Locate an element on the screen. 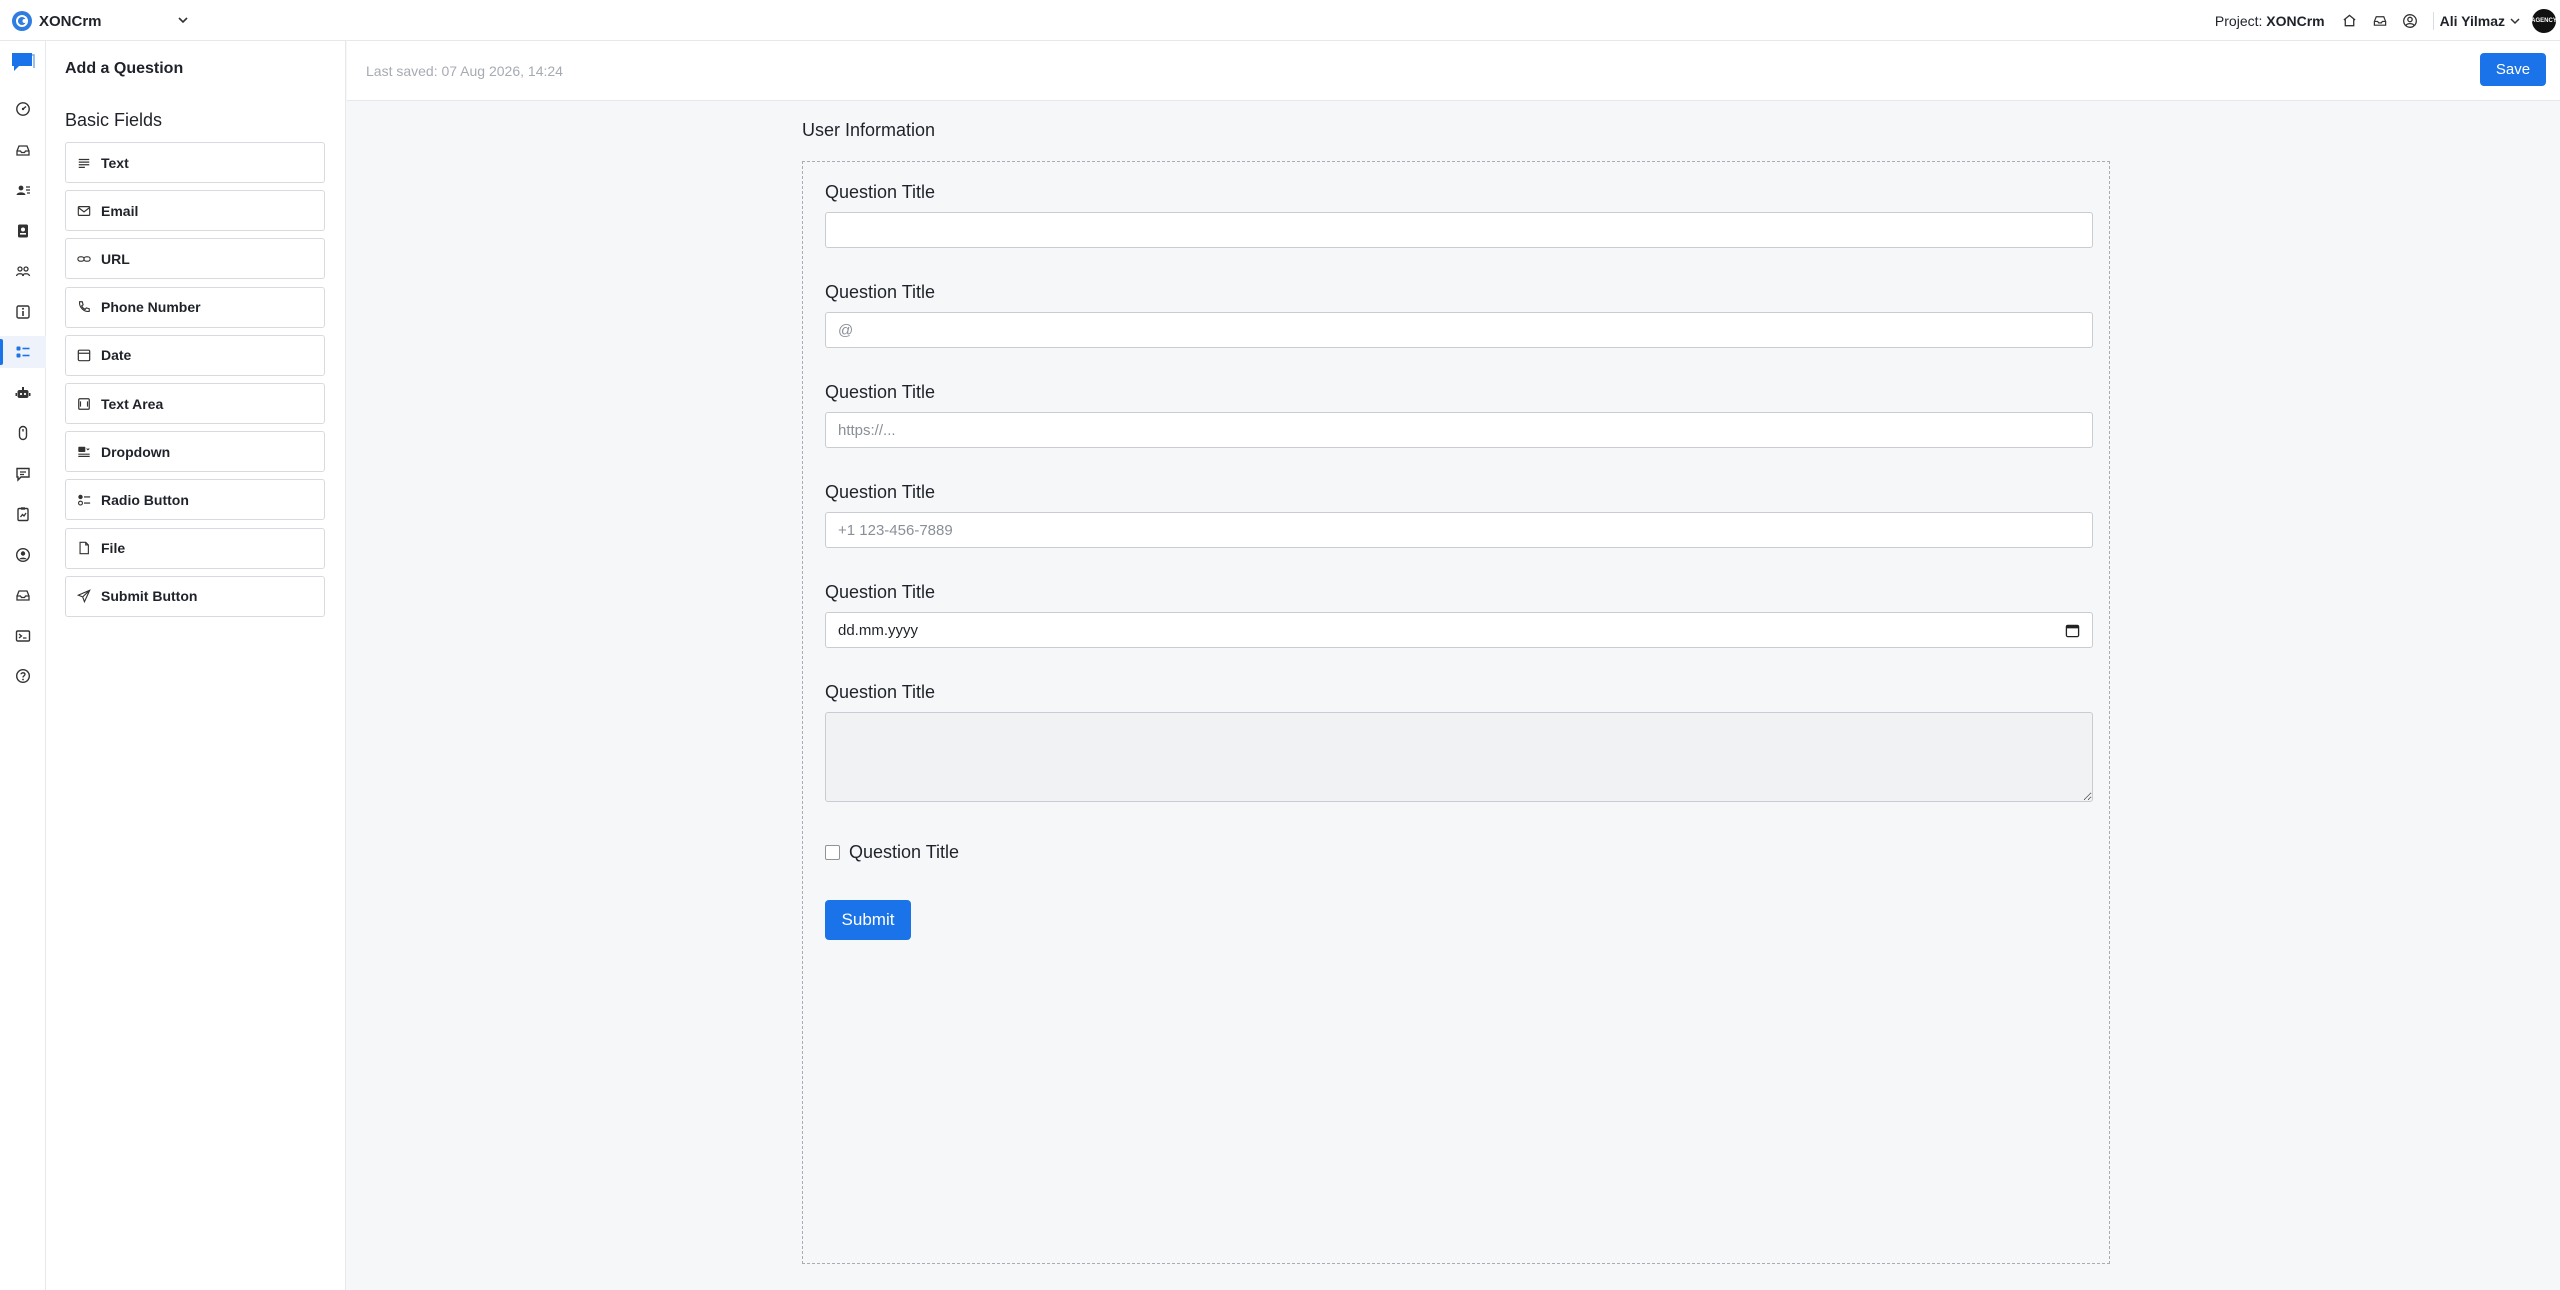  field-type-label: Submit Button is located at coordinates (149, 596).